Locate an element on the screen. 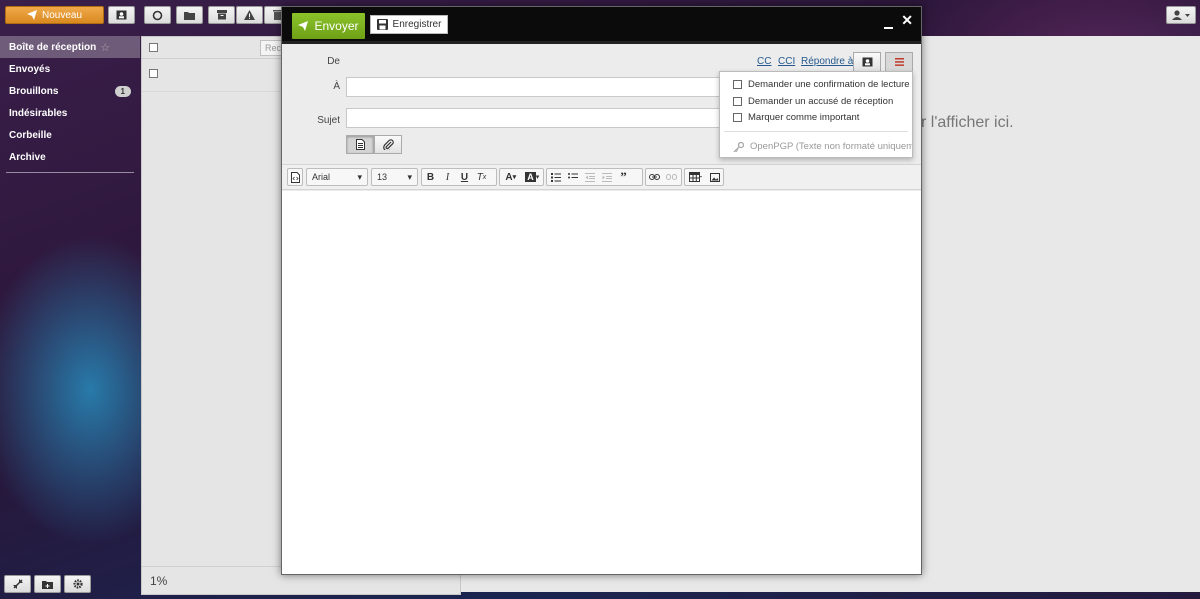 The width and height of the screenshot is (1200, 599). table-icon is located at coordinates (696, 177).